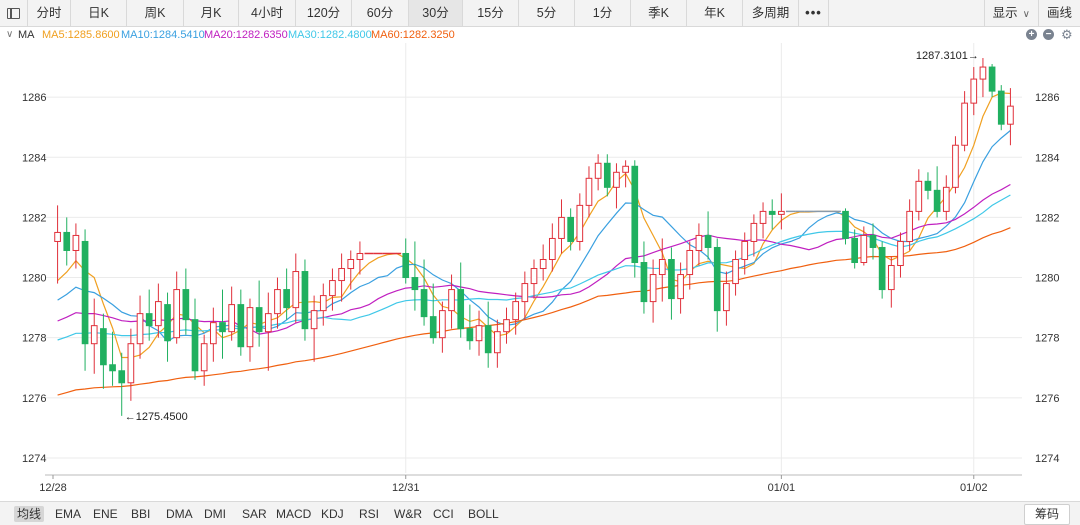 The height and width of the screenshot is (525, 1080). Describe the element at coordinates (406, 488) in the screenshot. I see `x-tick-label: 12/31` at that location.